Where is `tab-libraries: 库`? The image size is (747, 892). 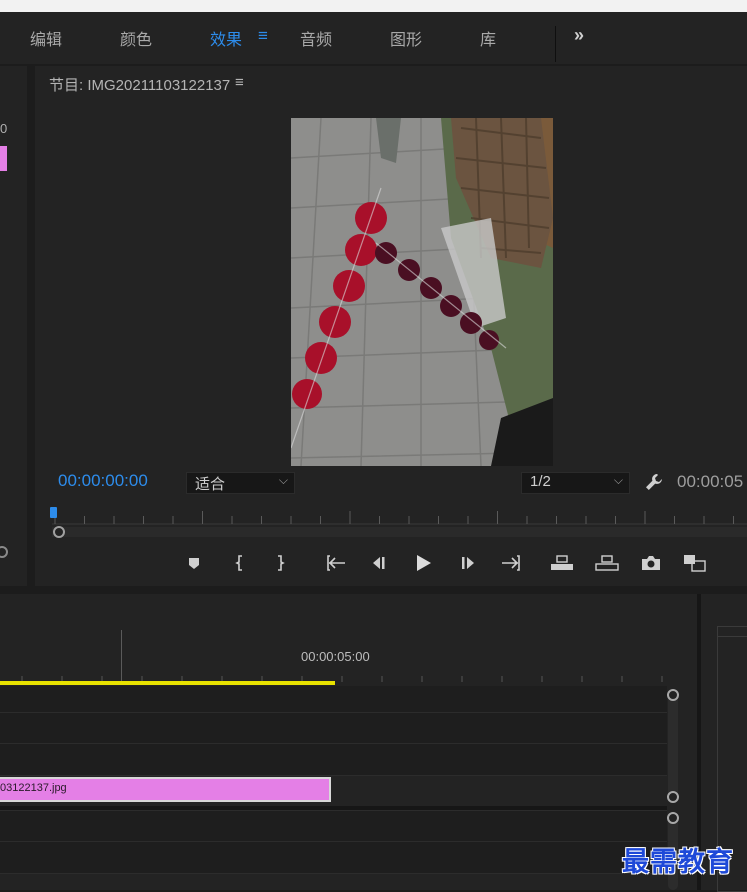 tab-libraries: 库 is located at coordinates (488, 38).